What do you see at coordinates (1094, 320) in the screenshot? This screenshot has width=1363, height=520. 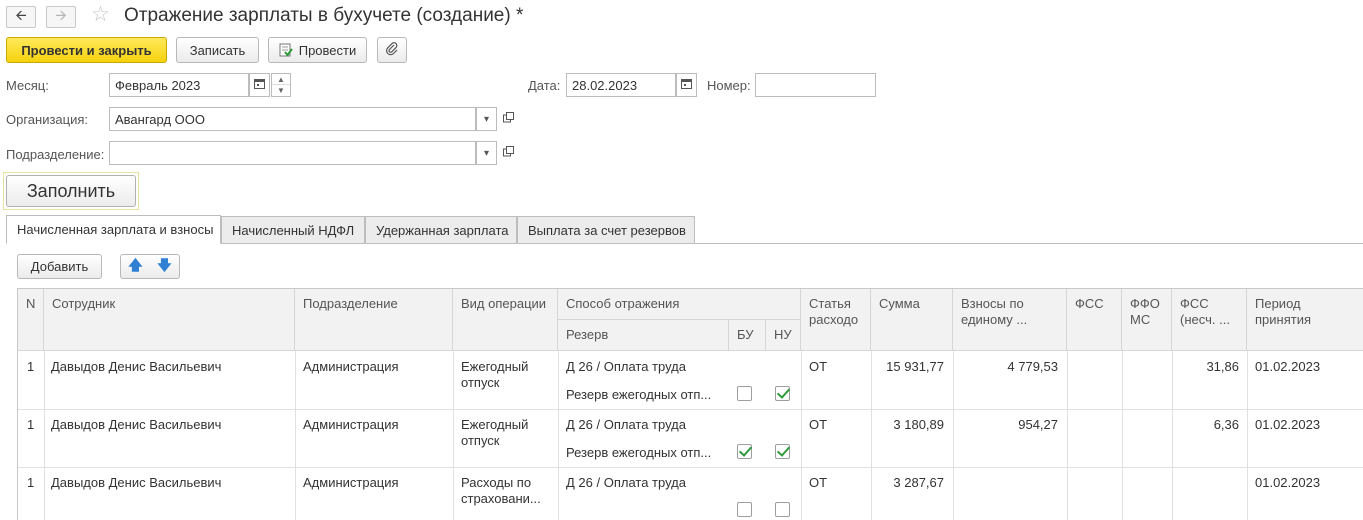 I see `col-header-fss: ФСС` at bounding box center [1094, 320].